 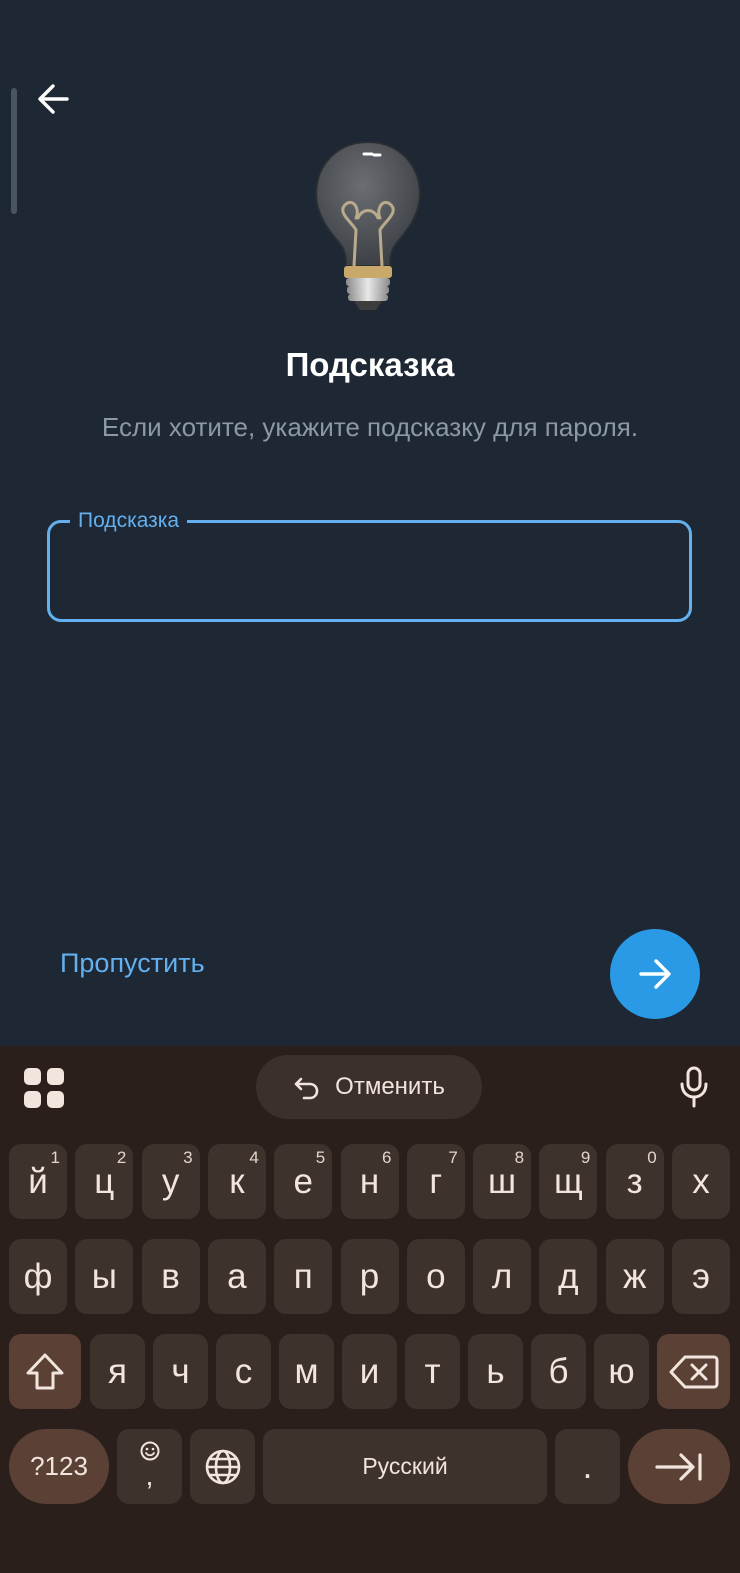 I want to click on key-3-row-3: с, so click(x=243, y=1371).